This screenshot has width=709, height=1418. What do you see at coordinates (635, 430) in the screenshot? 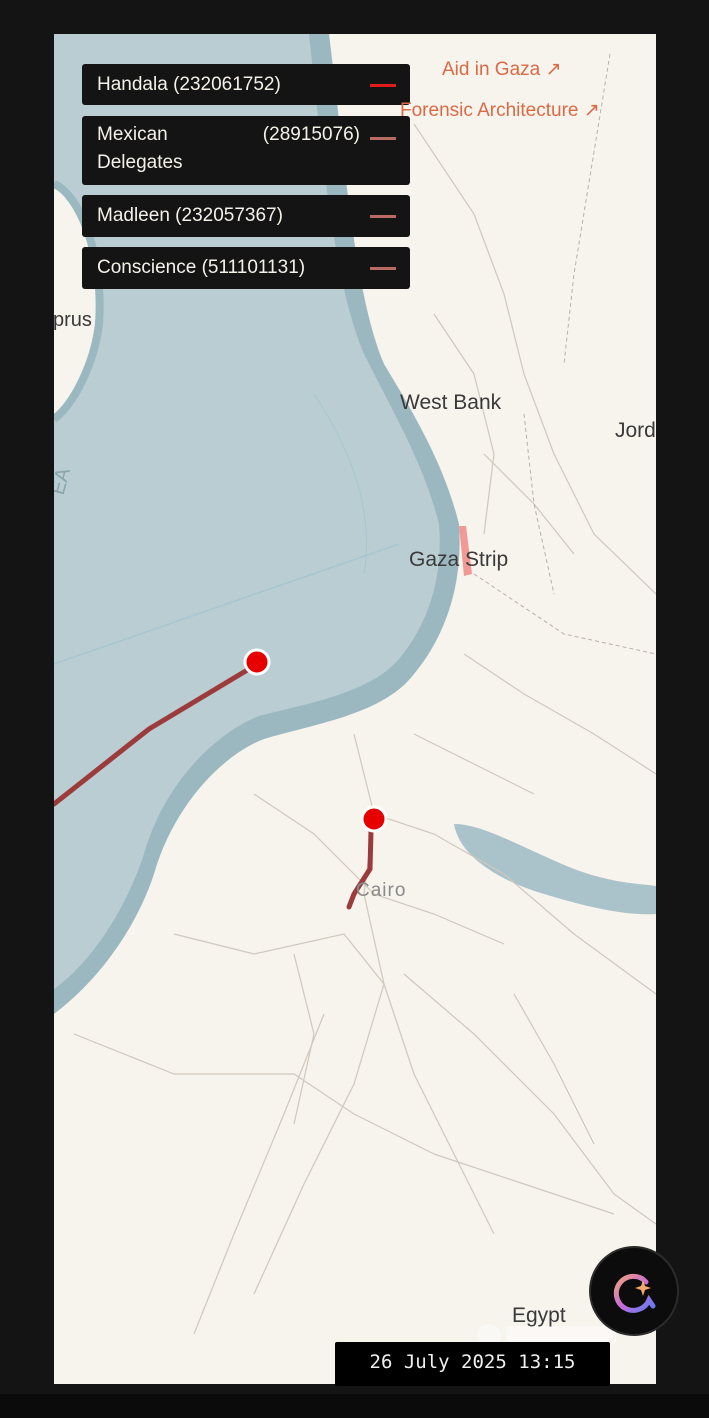
I see `map-label-jordan: Jord` at bounding box center [635, 430].